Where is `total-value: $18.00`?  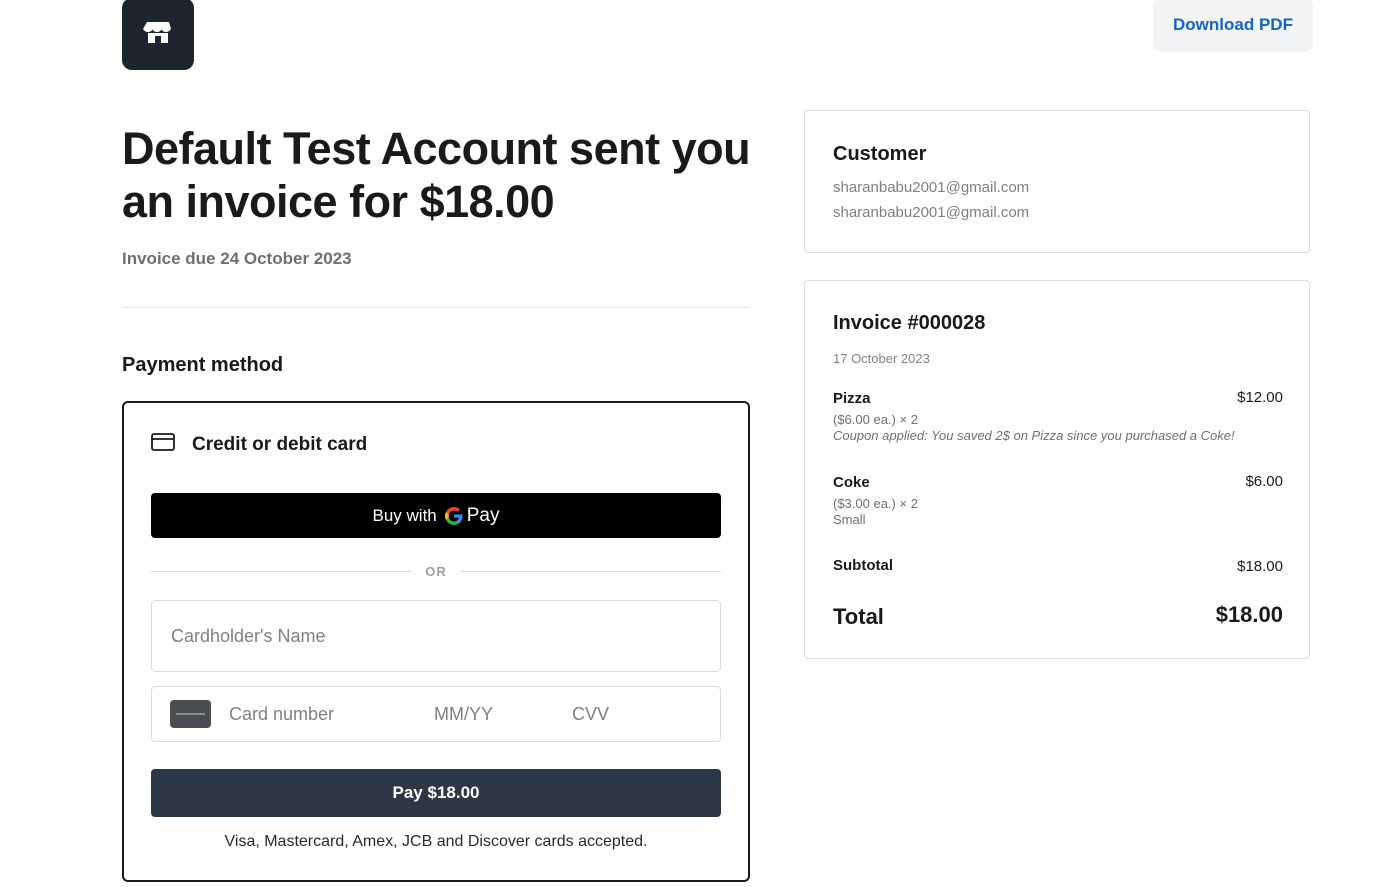 total-value: $18.00 is located at coordinates (1249, 614).